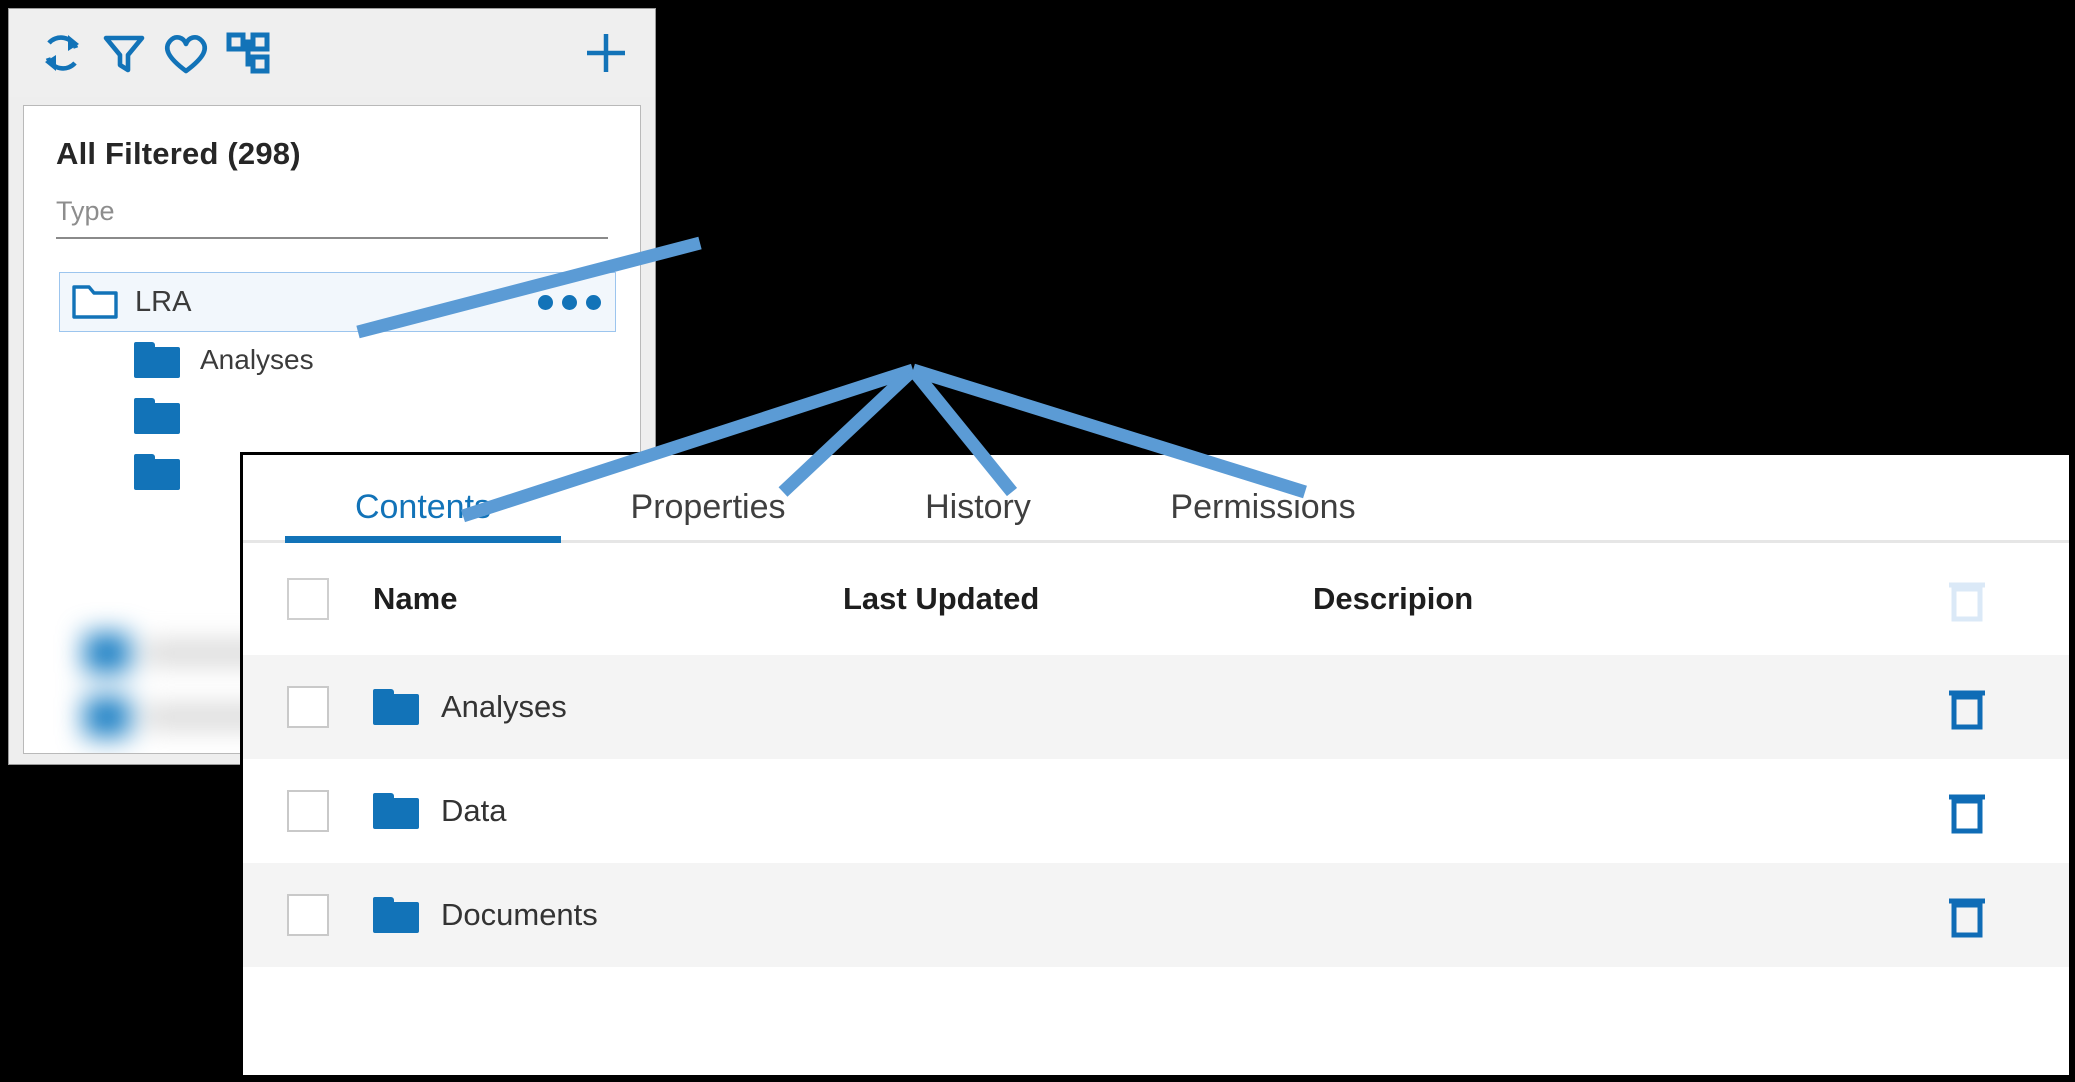 The image size is (2075, 1082). What do you see at coordinates (1078, 599) in the screenshot?
I see `column-header-last-updated: Last Updated` at bounding box center [1078, 599].